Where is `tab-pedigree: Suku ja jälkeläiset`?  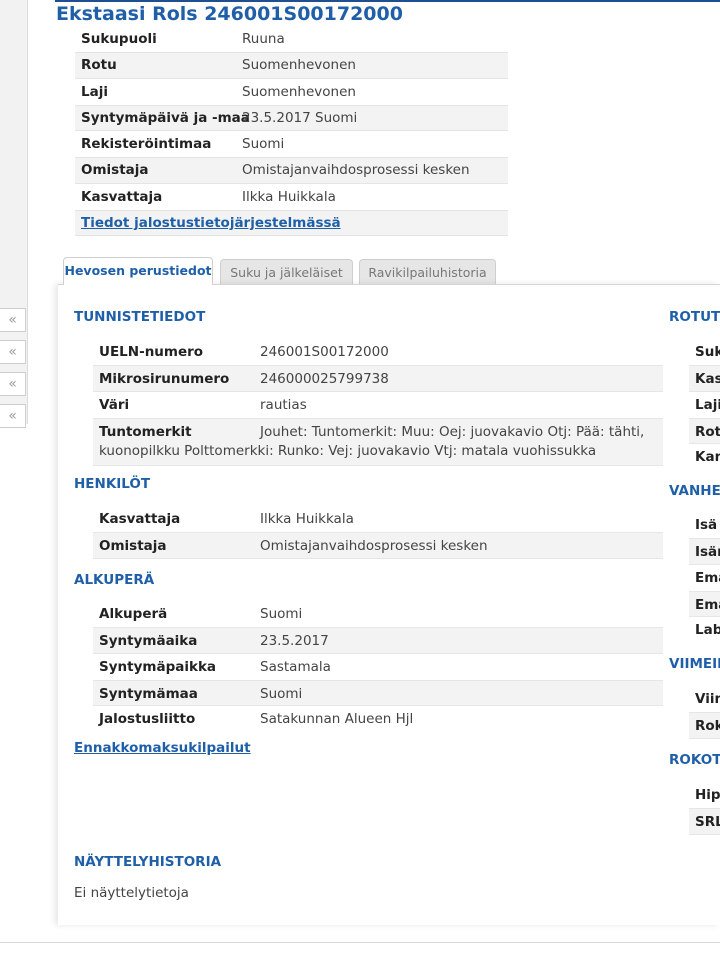 tab-pedigree: Suku ja jälkeläiset is located at coordinates (286, 271).